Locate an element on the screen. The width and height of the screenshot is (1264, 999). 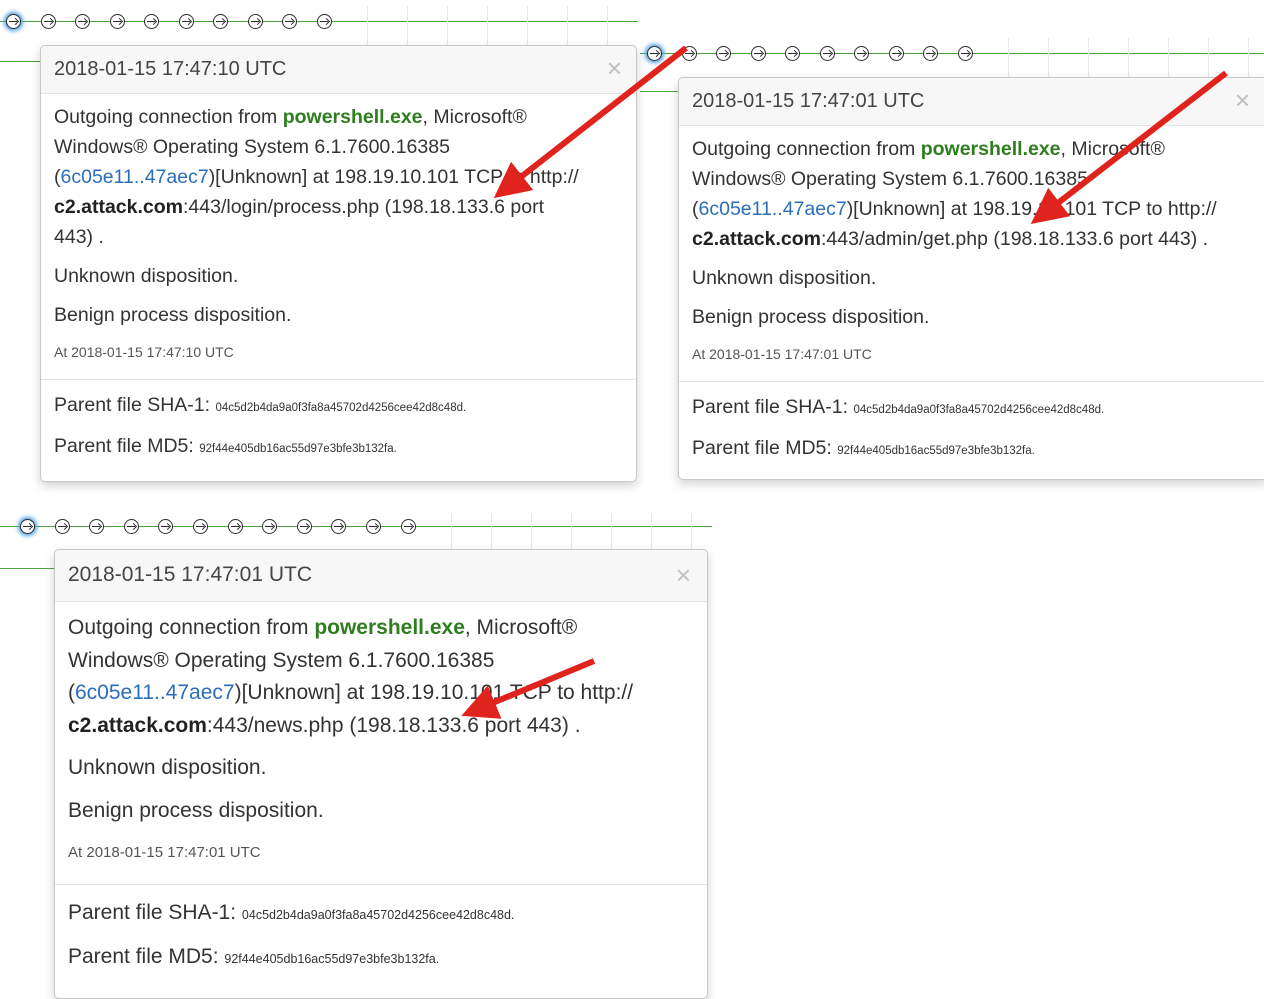
event-time: At 2018-01-15 17:47:10 UTC is located at coordinates (144, 352).